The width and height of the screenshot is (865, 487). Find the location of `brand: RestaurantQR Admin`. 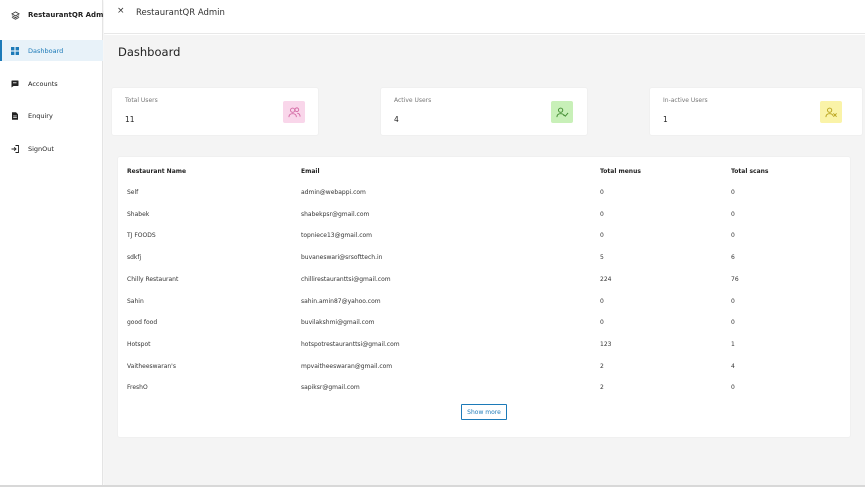

brand: RestaurantQR Admin is located at coordinates (61, 15).